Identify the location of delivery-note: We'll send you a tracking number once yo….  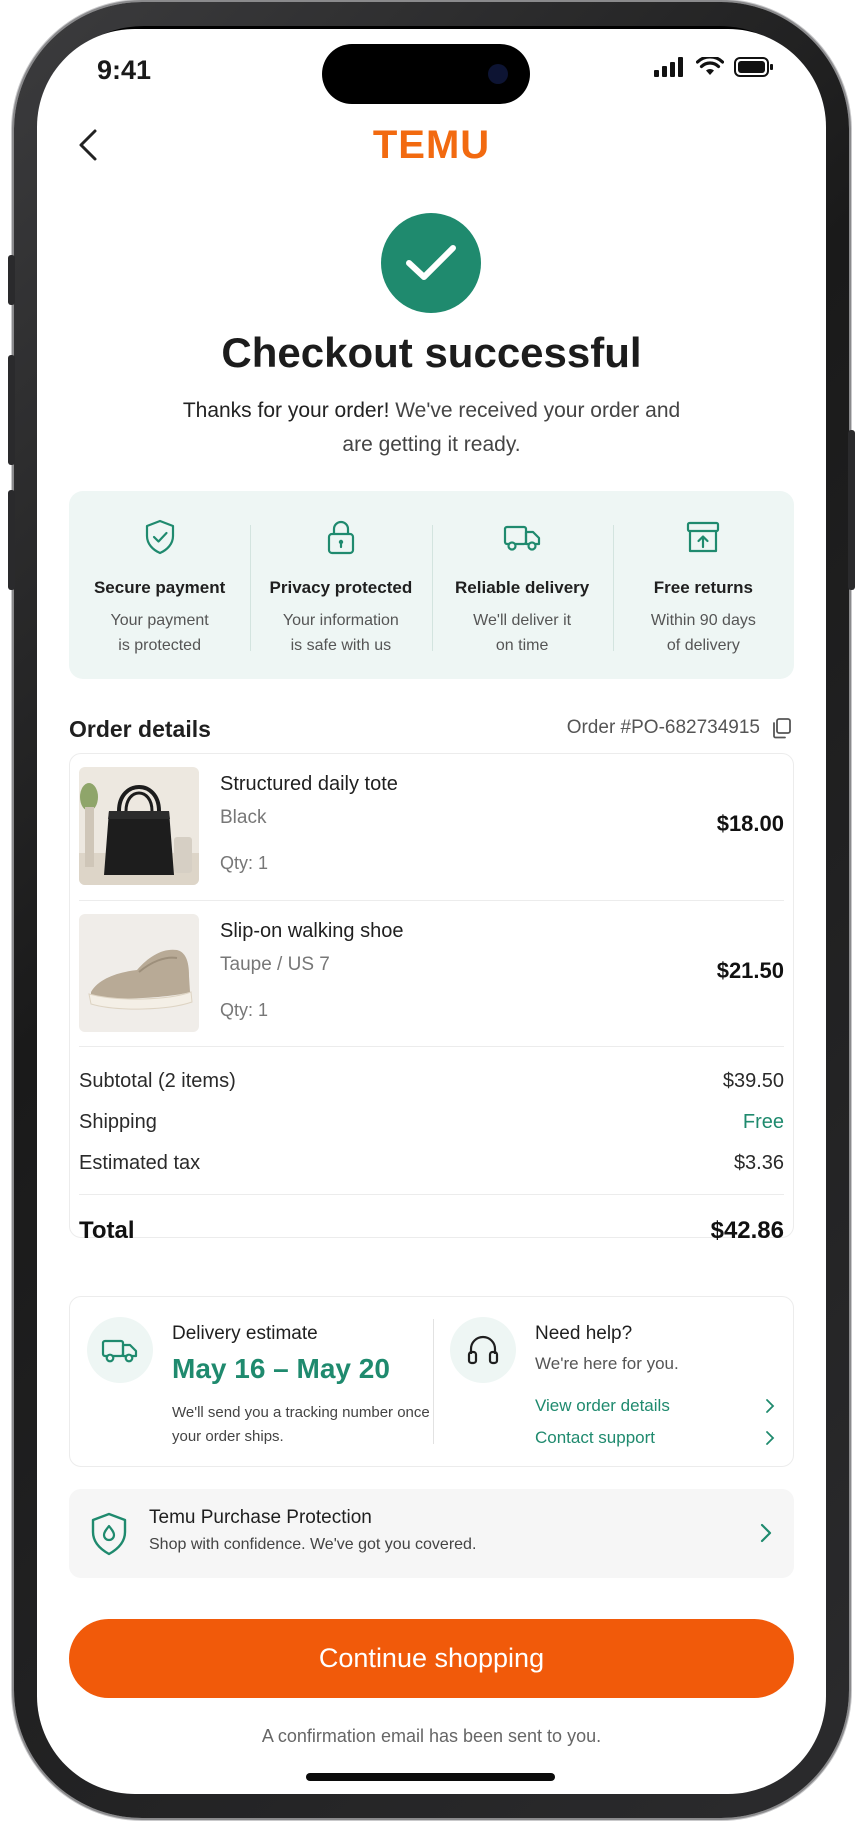
(301, 1424).